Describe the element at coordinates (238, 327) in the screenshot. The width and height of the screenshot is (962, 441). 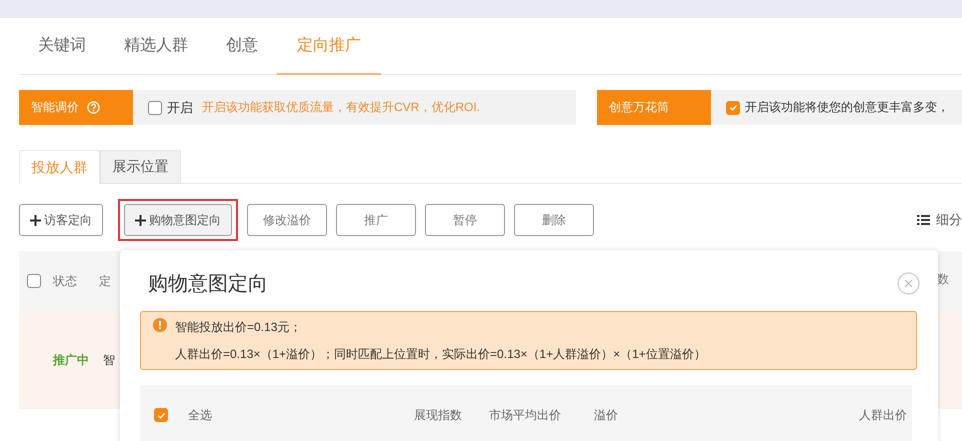
I see `notice-text: 智能投放出价=0.13元；` at that location.